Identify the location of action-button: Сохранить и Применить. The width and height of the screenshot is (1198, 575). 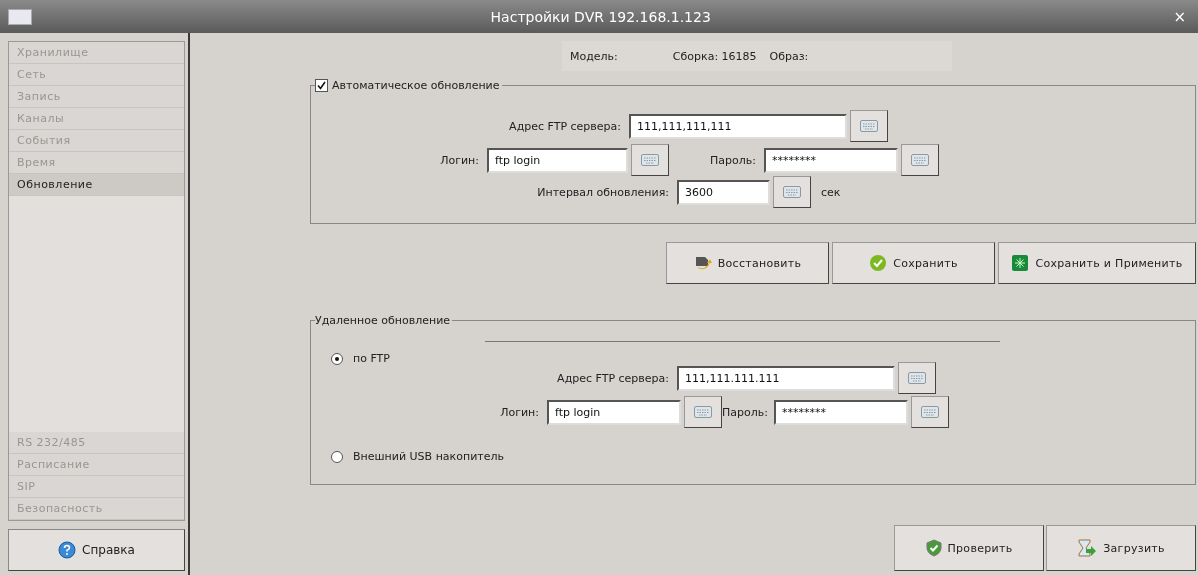
(1097, 263).